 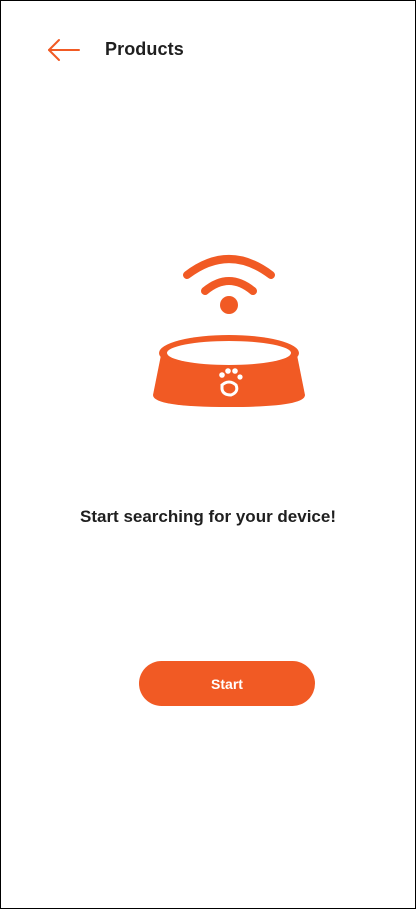 I want to click on wifi-signal-icon, so click(x=229, y=284).